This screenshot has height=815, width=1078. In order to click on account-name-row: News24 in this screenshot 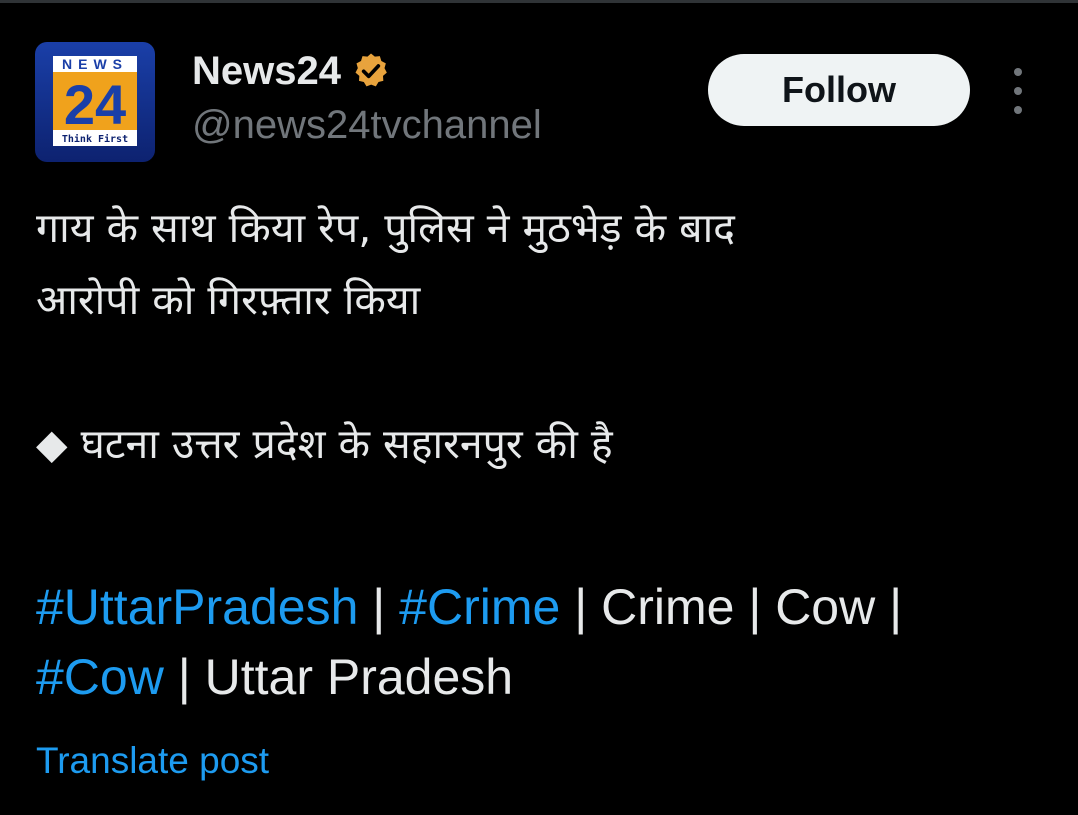, I will do `click(291, 71)`.